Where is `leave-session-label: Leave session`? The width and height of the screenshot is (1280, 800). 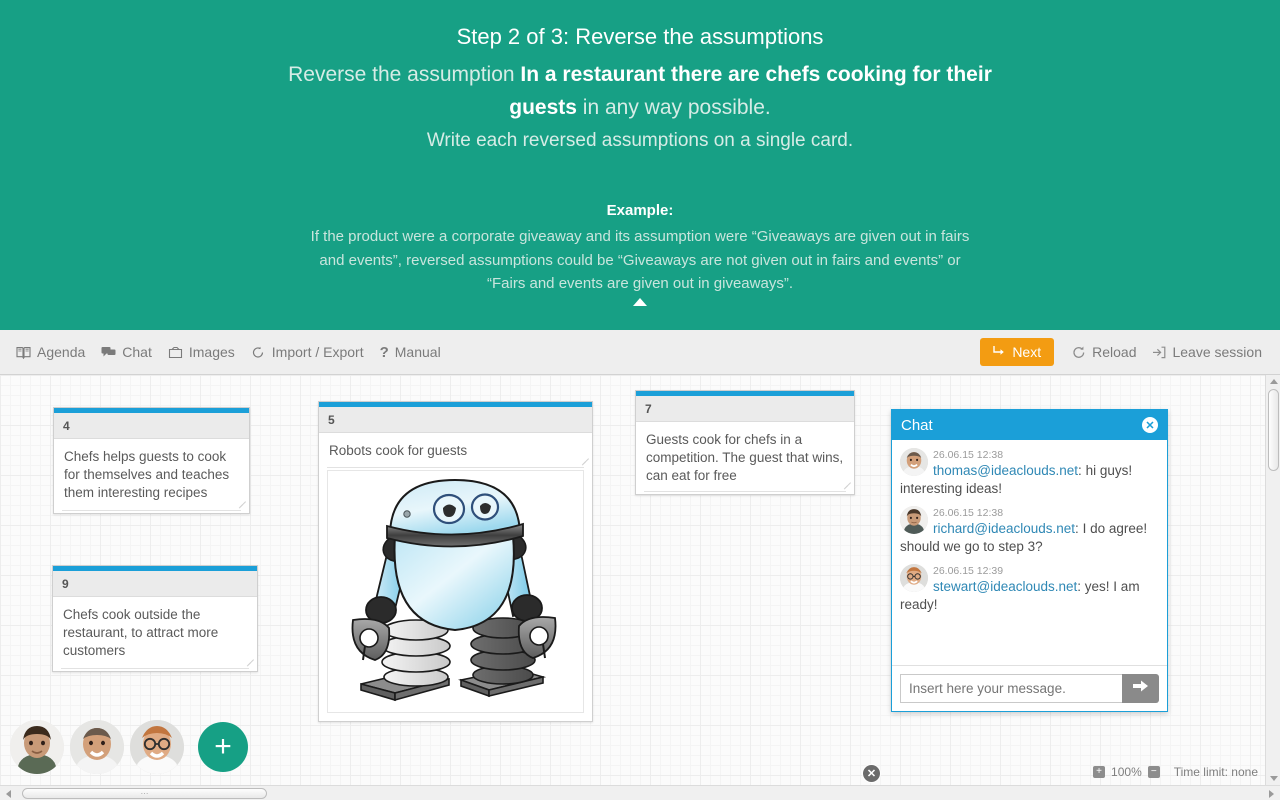 leave-session-label: Leave session is located at coordinates (1217, 352).